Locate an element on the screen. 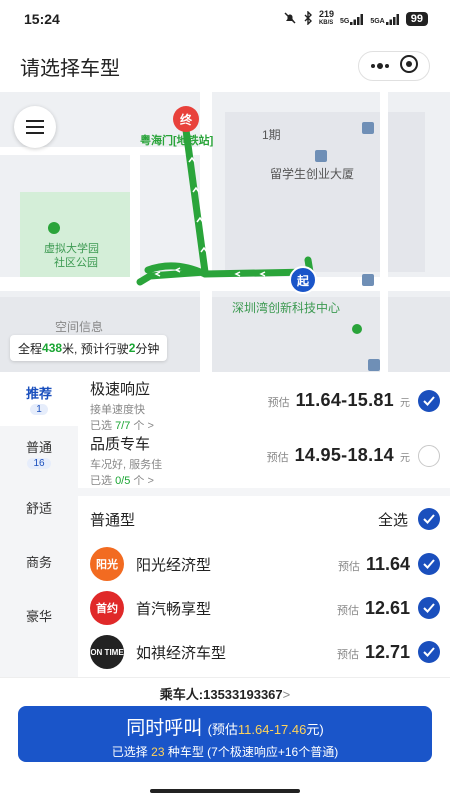  map-menu-button is located at coordinates (35, 127).